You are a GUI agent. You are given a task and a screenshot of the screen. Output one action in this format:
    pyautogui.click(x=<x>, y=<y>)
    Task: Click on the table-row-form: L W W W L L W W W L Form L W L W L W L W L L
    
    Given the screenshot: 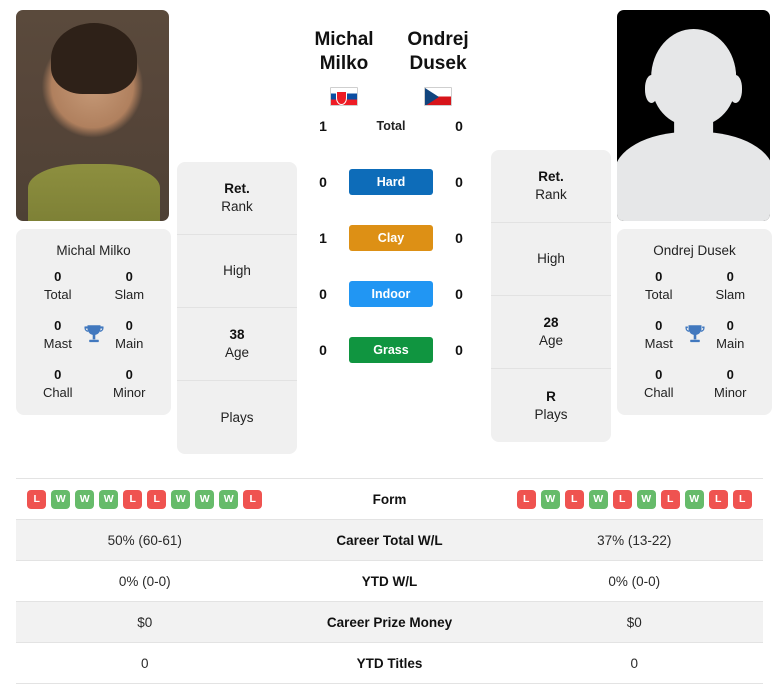 What is the action you would take?
    pyautogui.click(x=389, y=499)
    